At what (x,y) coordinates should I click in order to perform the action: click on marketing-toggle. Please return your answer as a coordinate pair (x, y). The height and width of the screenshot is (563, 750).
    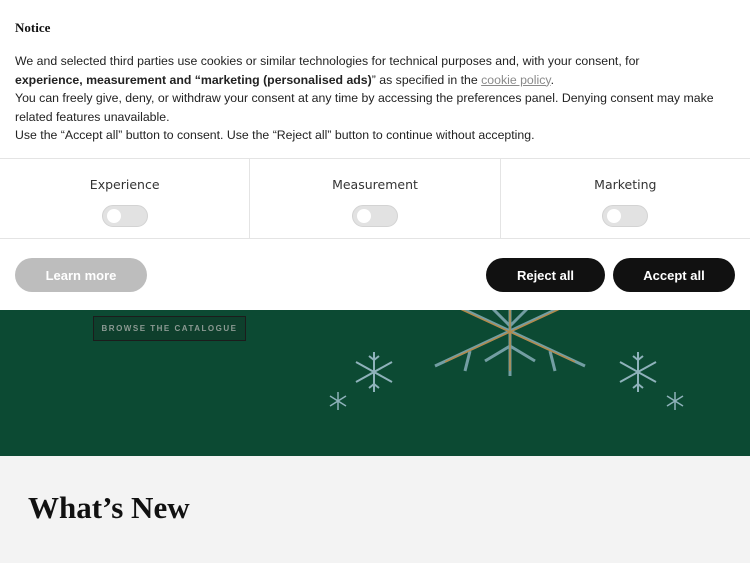
    Looking at the image, I should click on (625, 216).